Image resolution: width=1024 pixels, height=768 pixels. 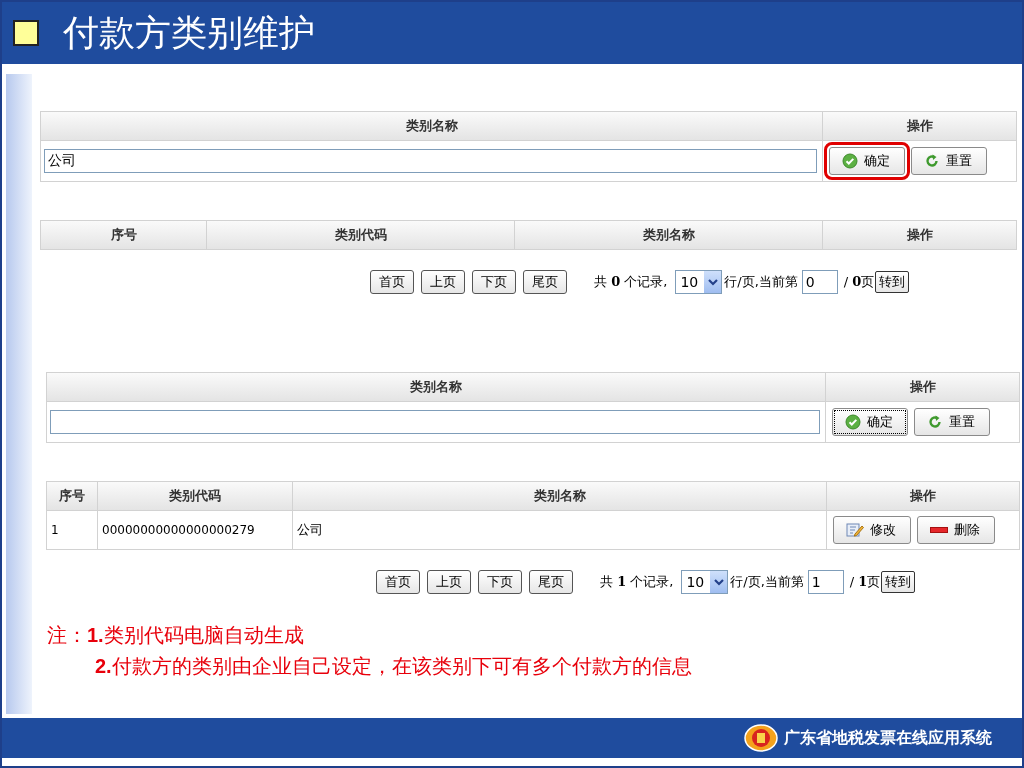 What do you see at coordinates (870, 422) in the screenshot?
I see `confirm-button: 确定` at bounding box center [870, 422].